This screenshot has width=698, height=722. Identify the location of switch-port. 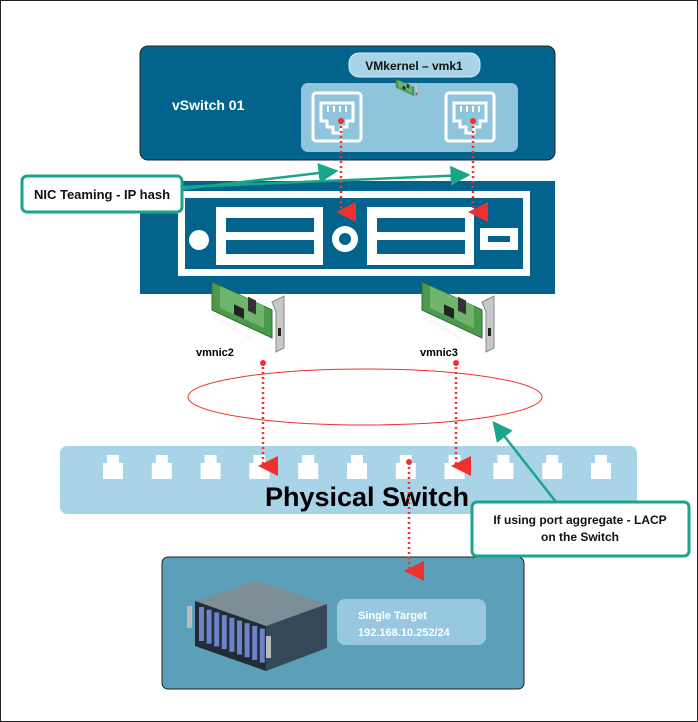
(649, 467).